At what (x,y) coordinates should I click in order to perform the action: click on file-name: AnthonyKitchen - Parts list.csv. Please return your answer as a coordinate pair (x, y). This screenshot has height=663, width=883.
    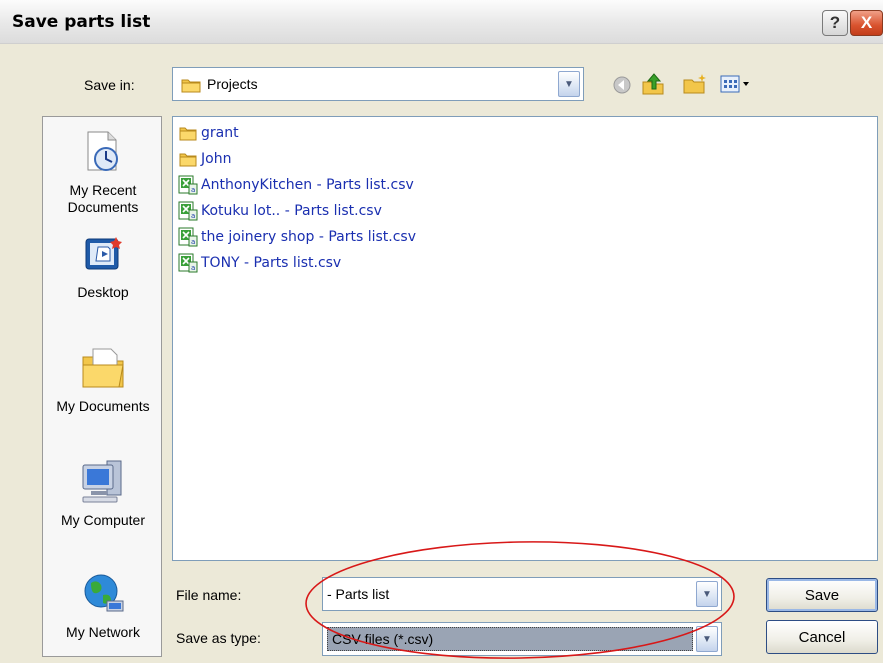
    Looking at the image, I should click on (307, 185).